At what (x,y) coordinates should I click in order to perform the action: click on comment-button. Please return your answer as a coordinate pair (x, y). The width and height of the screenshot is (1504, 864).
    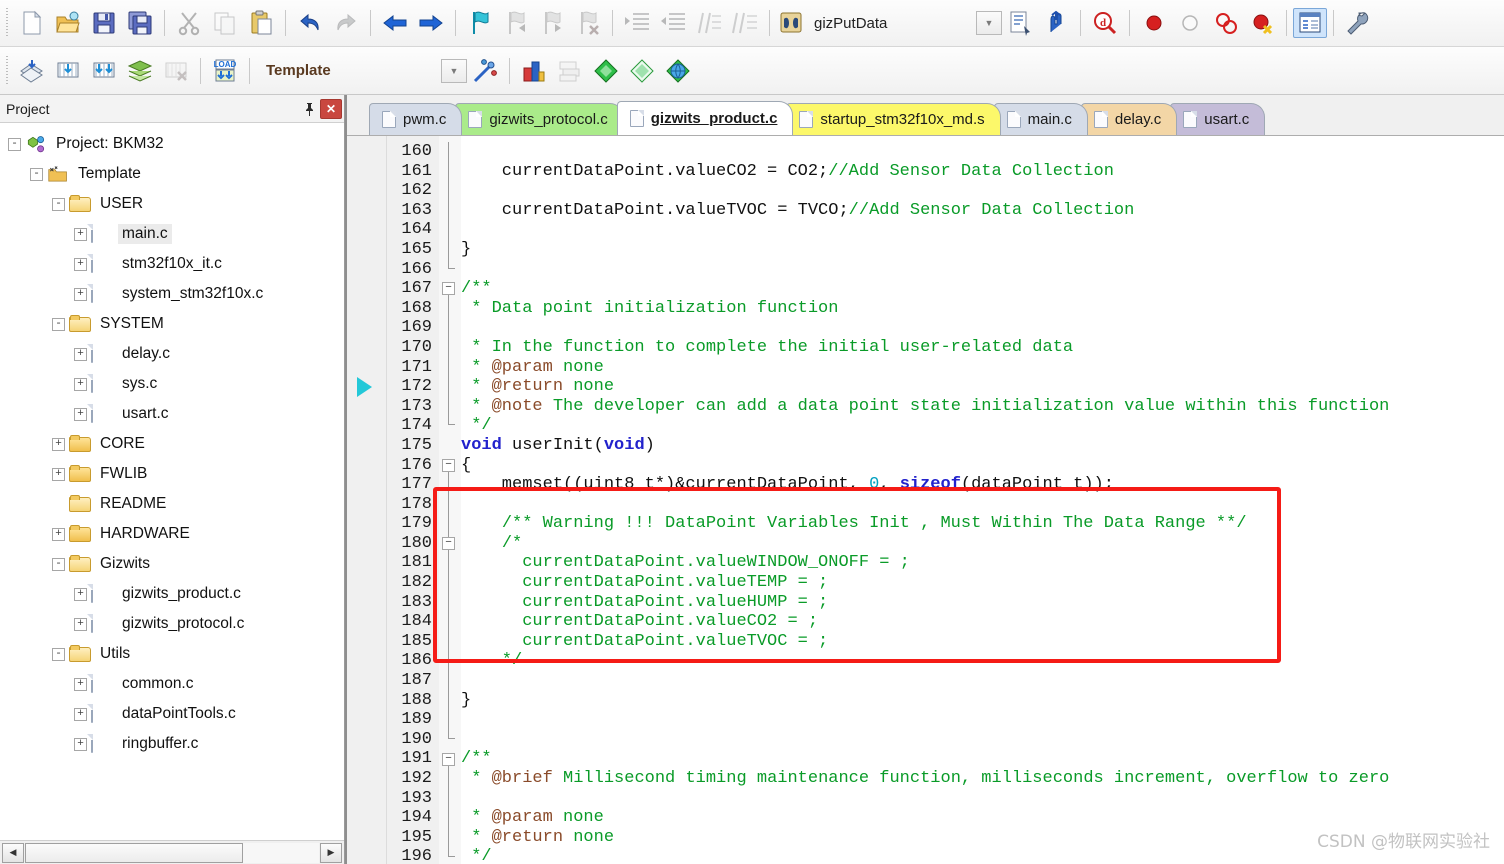
    Looking at the image, I should click on (709, 23).